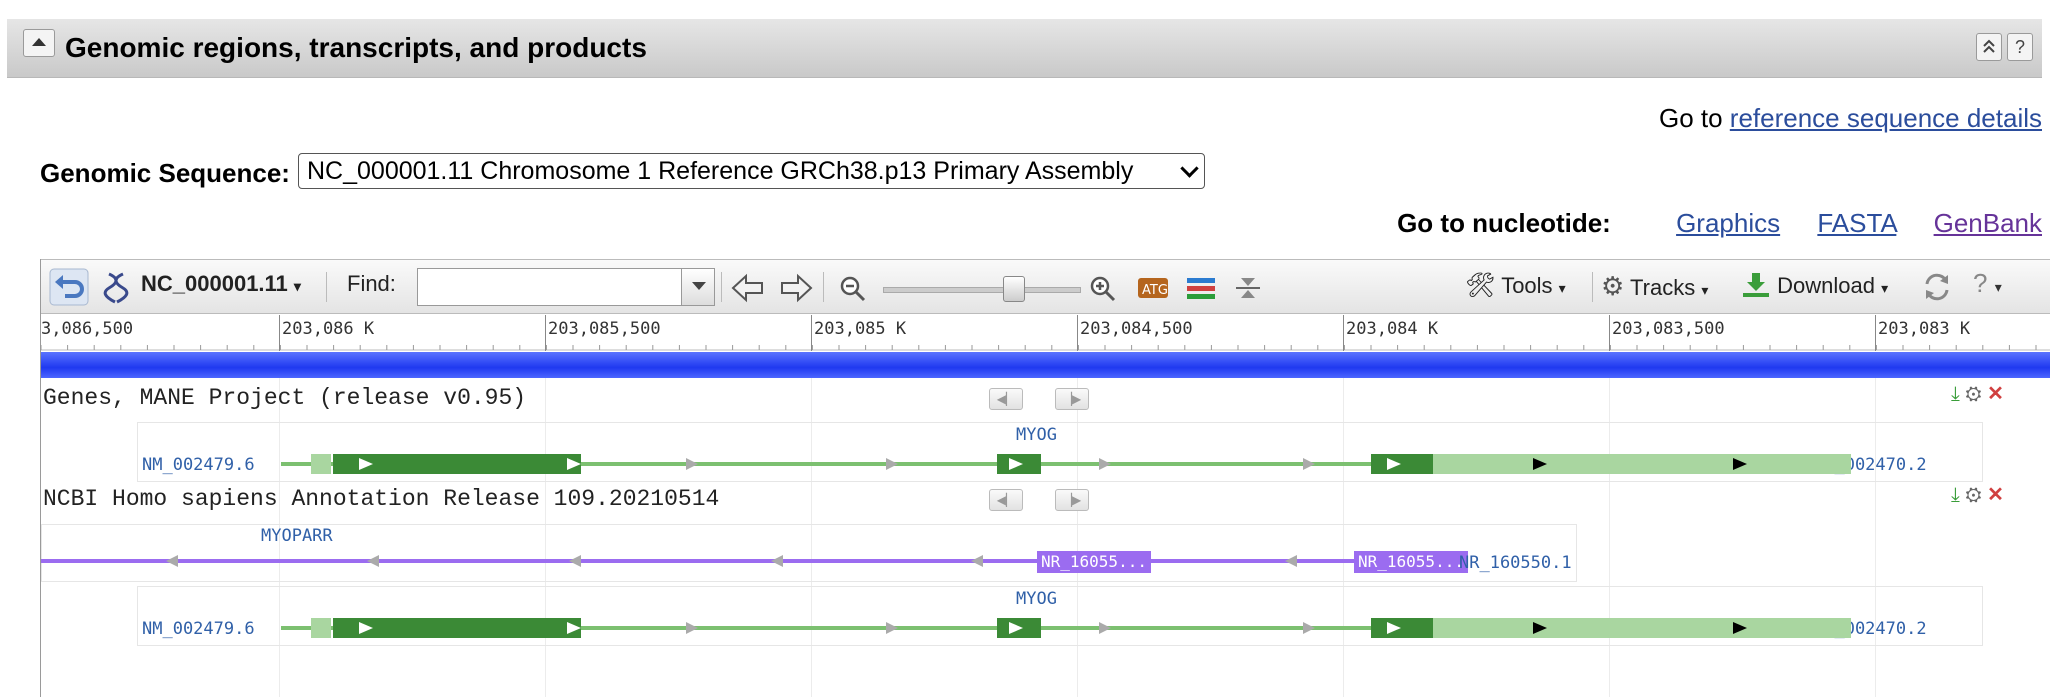 Image resolution: width=2050 pixels, height=697 pixels. I want to click on double-chevron-up-icon, so click(1989, 46).